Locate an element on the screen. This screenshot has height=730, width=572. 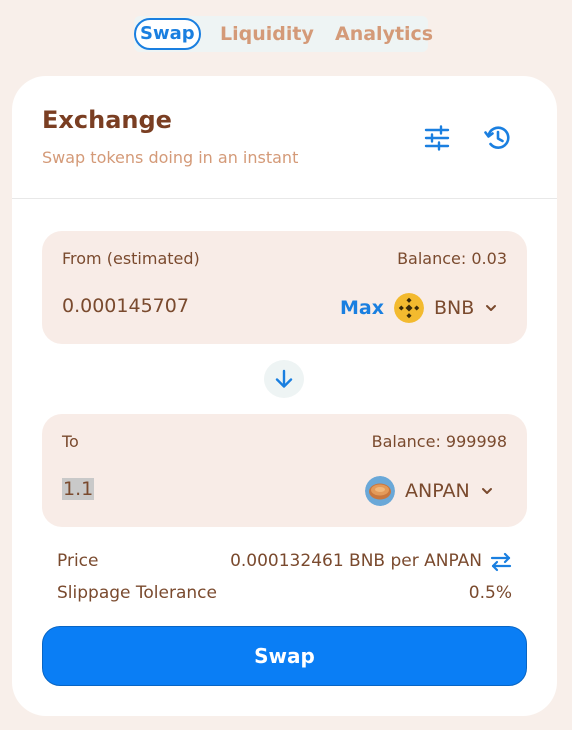
arrow-down-icon is located at coordinates (284, 378).